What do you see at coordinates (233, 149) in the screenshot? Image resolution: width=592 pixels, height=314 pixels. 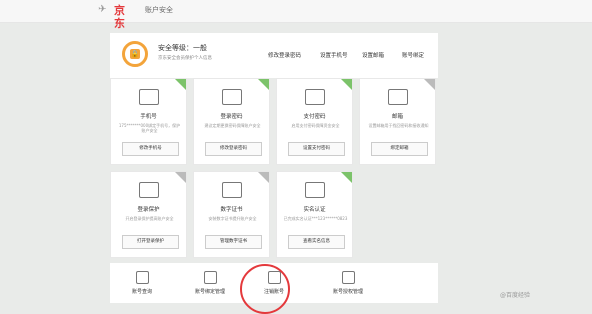 I see `modify-login-password-button: 修改登录密码` at bounding box center [233, 149].